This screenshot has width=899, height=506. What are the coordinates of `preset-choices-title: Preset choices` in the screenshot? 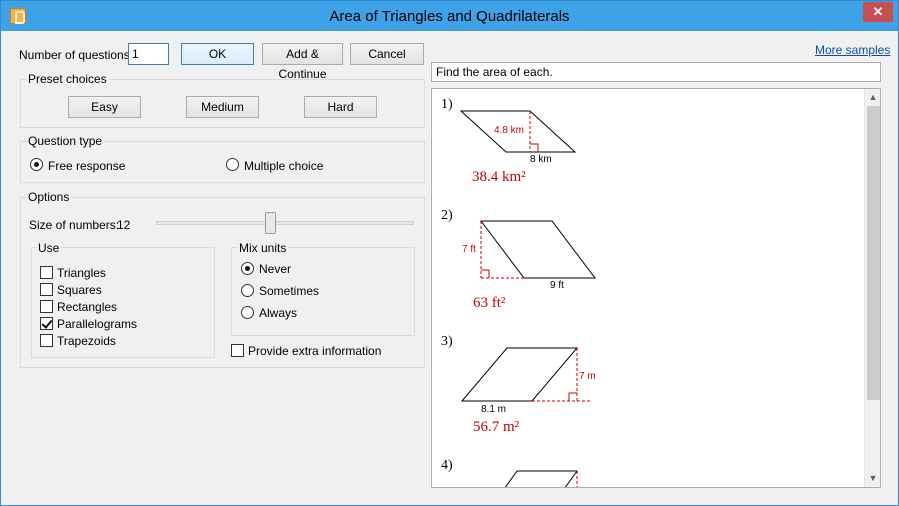 It's located at (67, 79).